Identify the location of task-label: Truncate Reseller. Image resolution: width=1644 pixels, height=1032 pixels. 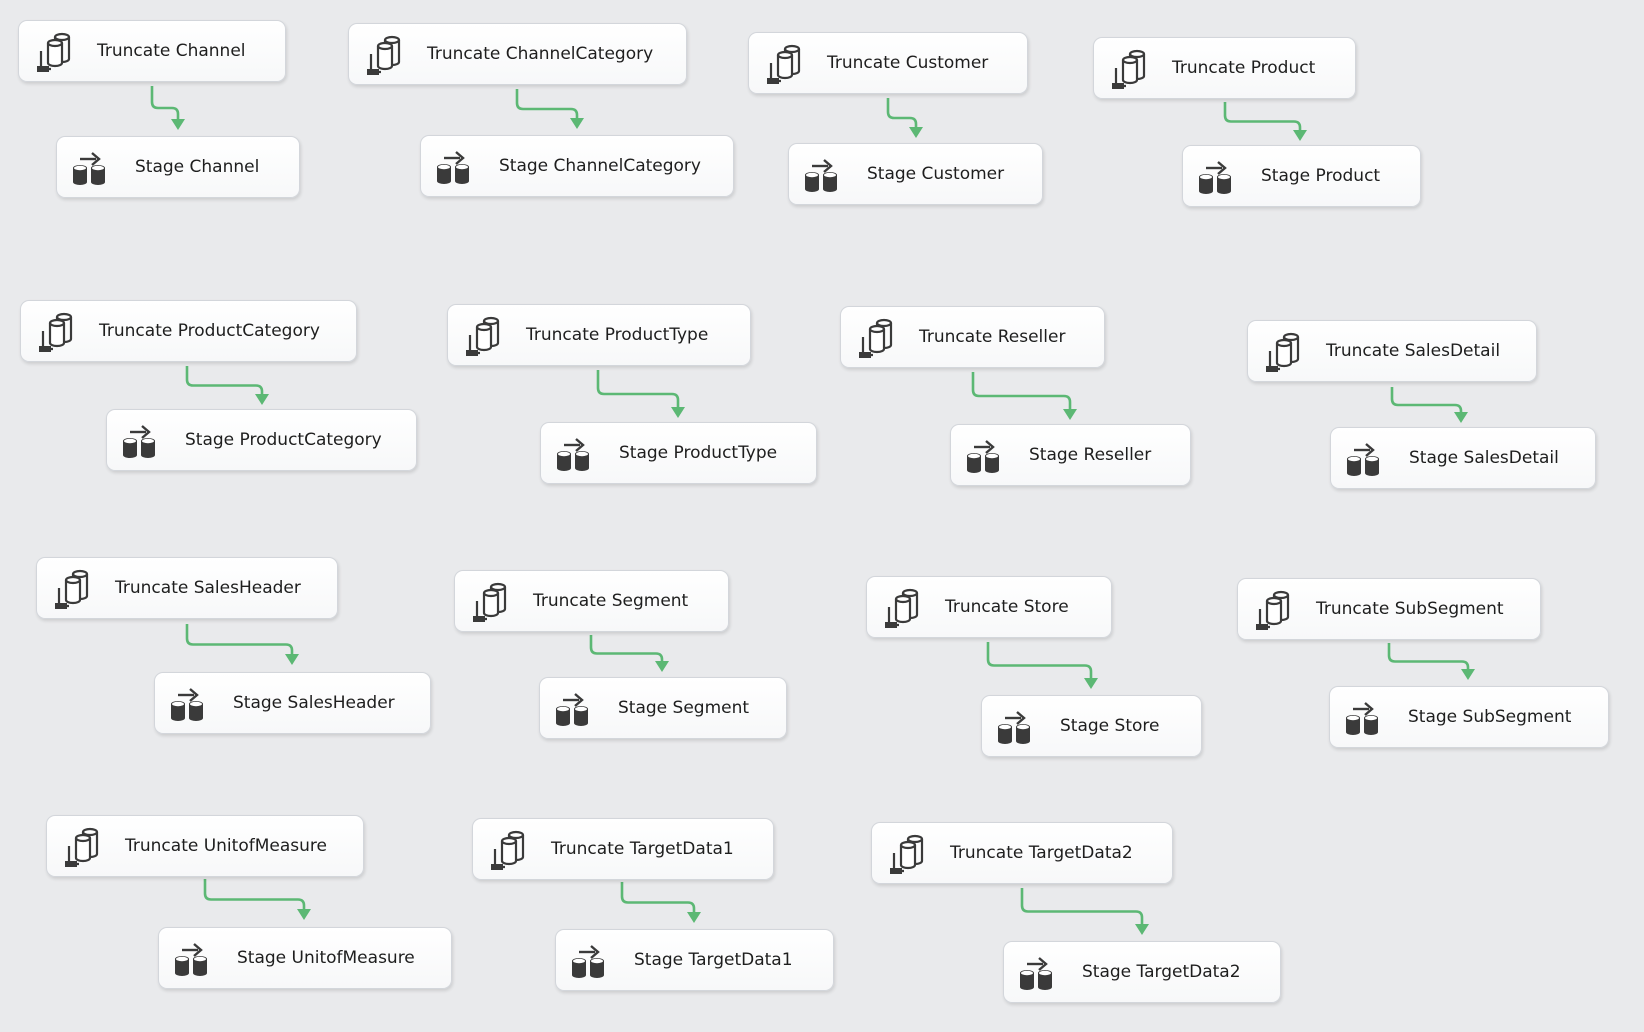
(992, 337).